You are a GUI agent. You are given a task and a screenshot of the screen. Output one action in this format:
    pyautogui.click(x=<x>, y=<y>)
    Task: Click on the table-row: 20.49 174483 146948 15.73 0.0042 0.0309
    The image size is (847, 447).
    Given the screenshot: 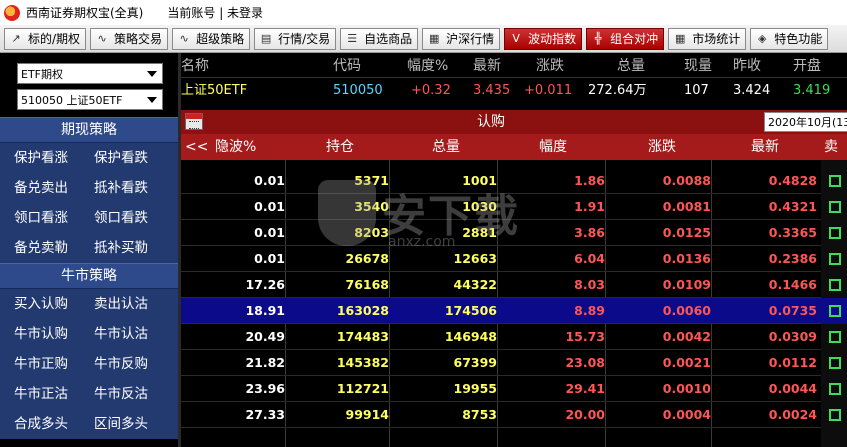 What is the action you would take?
    pyautogui.click(x=514, y=337)
    